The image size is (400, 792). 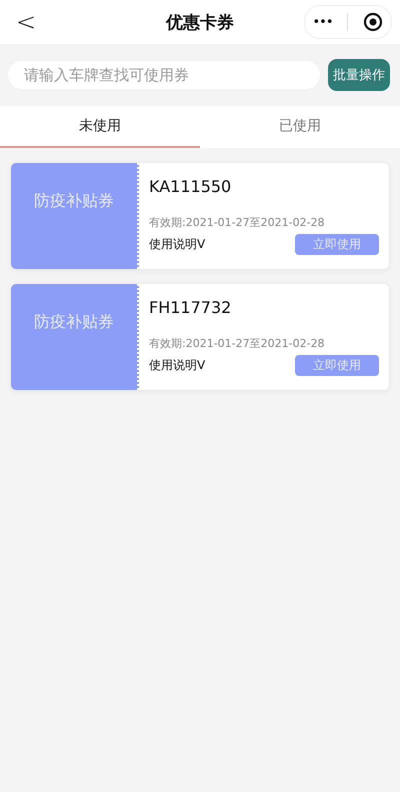 What do you see at coordinates (322, 22) in the screenshot?
I see `more-button: •••` at bounding box center [322, 22].